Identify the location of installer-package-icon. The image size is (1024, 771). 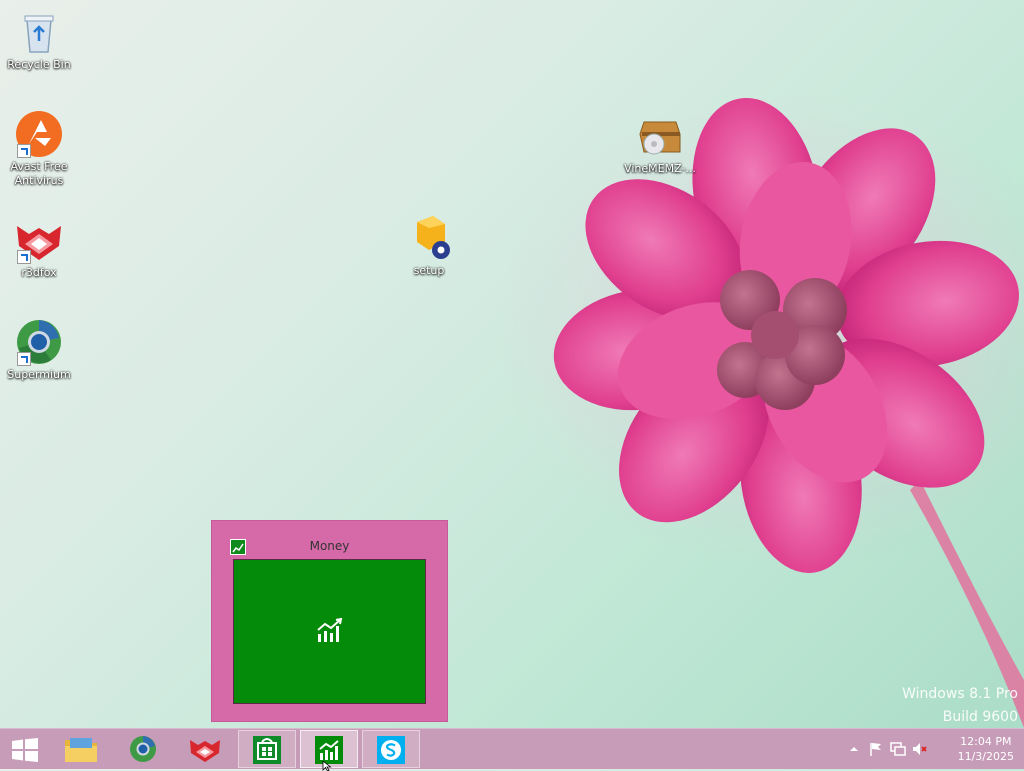
(660, 136).